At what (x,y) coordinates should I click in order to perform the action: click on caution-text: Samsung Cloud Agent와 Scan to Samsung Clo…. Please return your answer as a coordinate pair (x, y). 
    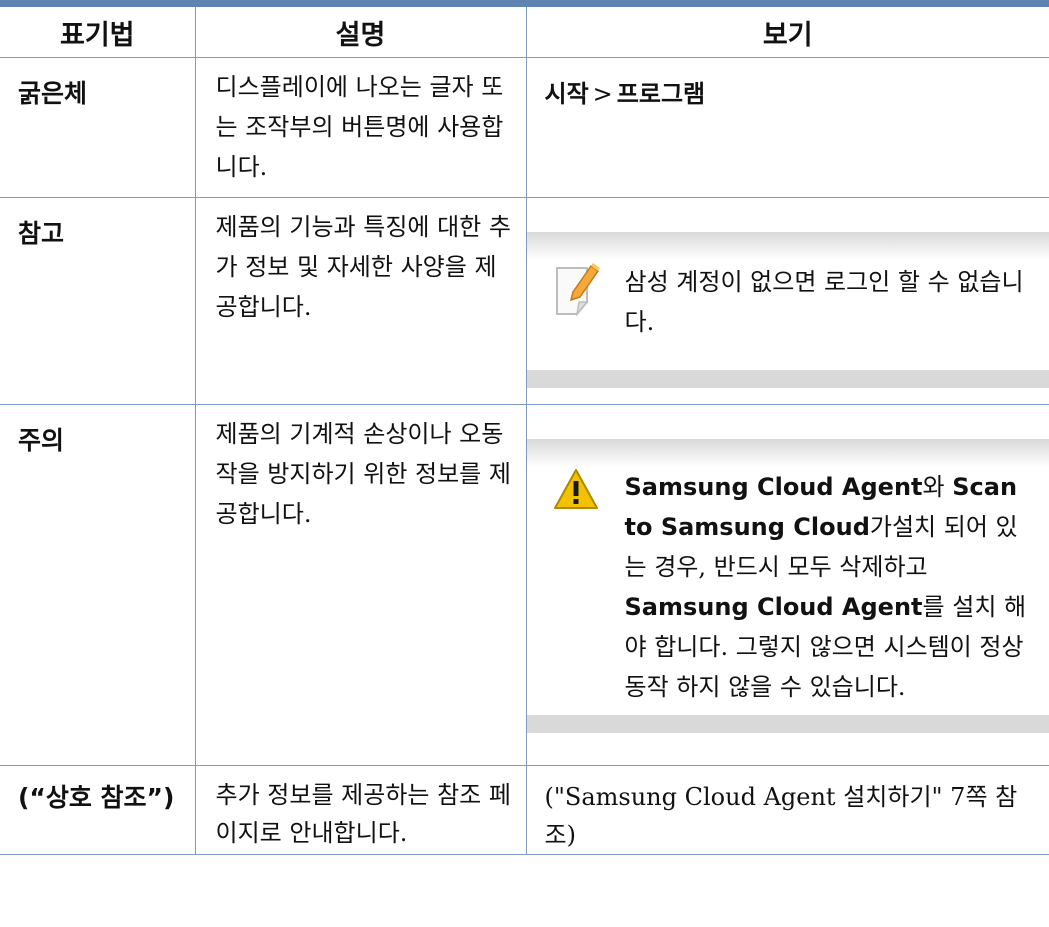
    Looking at the image, I should click on (825, 587).